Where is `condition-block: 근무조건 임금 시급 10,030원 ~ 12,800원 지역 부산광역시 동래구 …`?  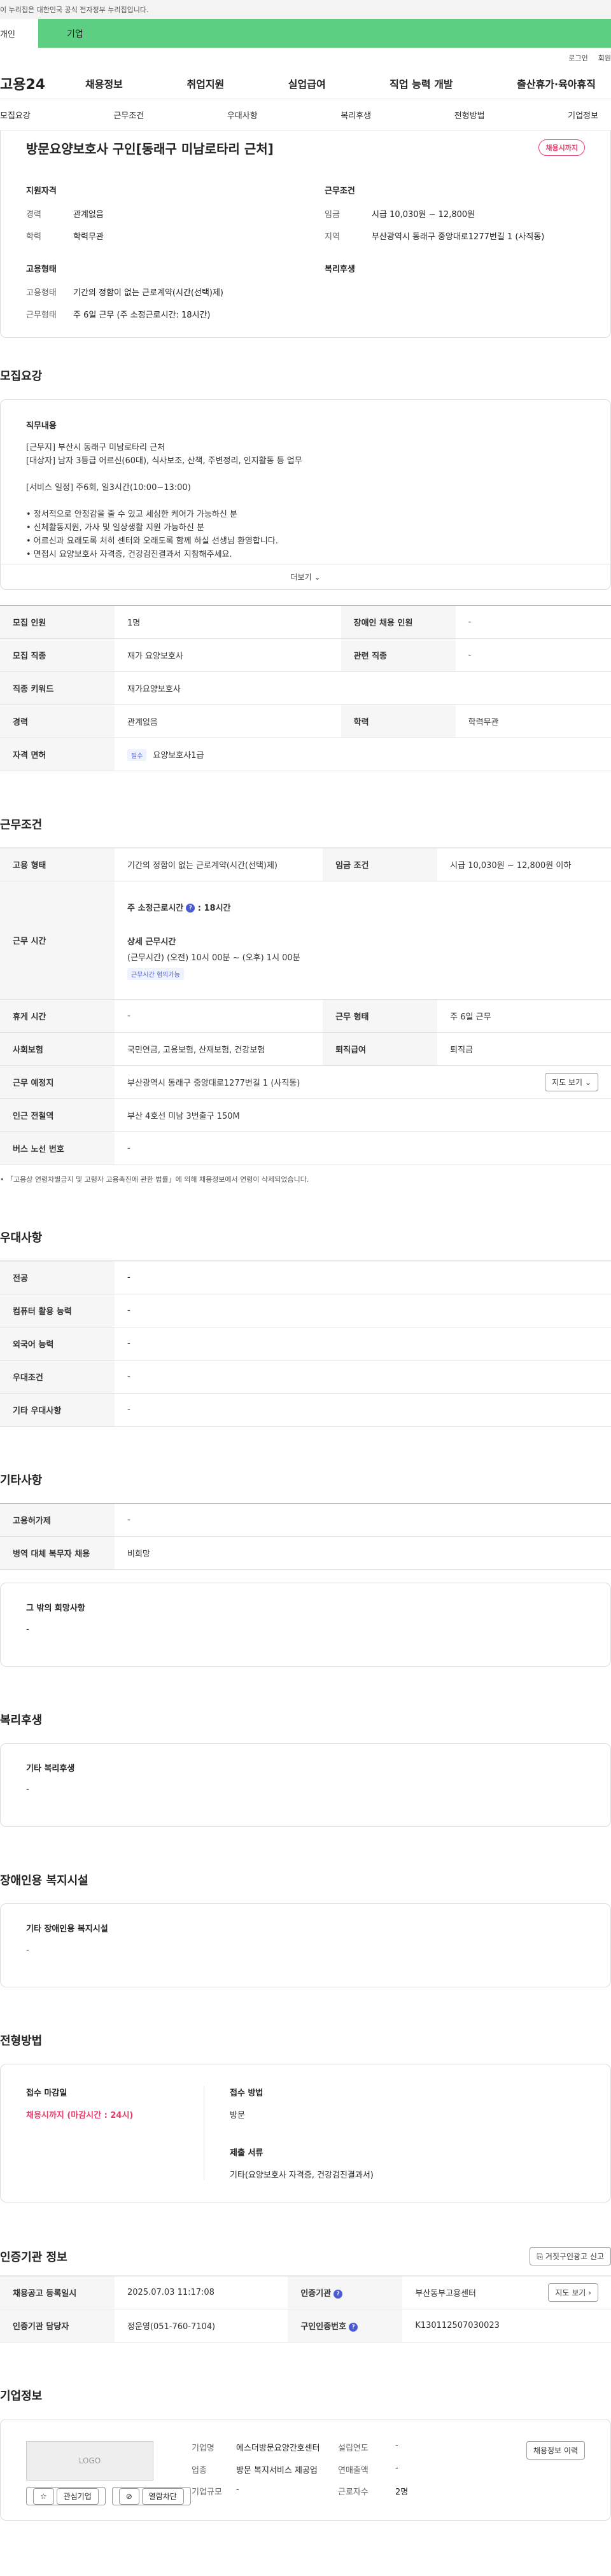 condition-block: 근무조건 임금 시급 10,030원 ~ 12,800원 지역 부산광역시 동래구 … is located at coordinates (455, 218).